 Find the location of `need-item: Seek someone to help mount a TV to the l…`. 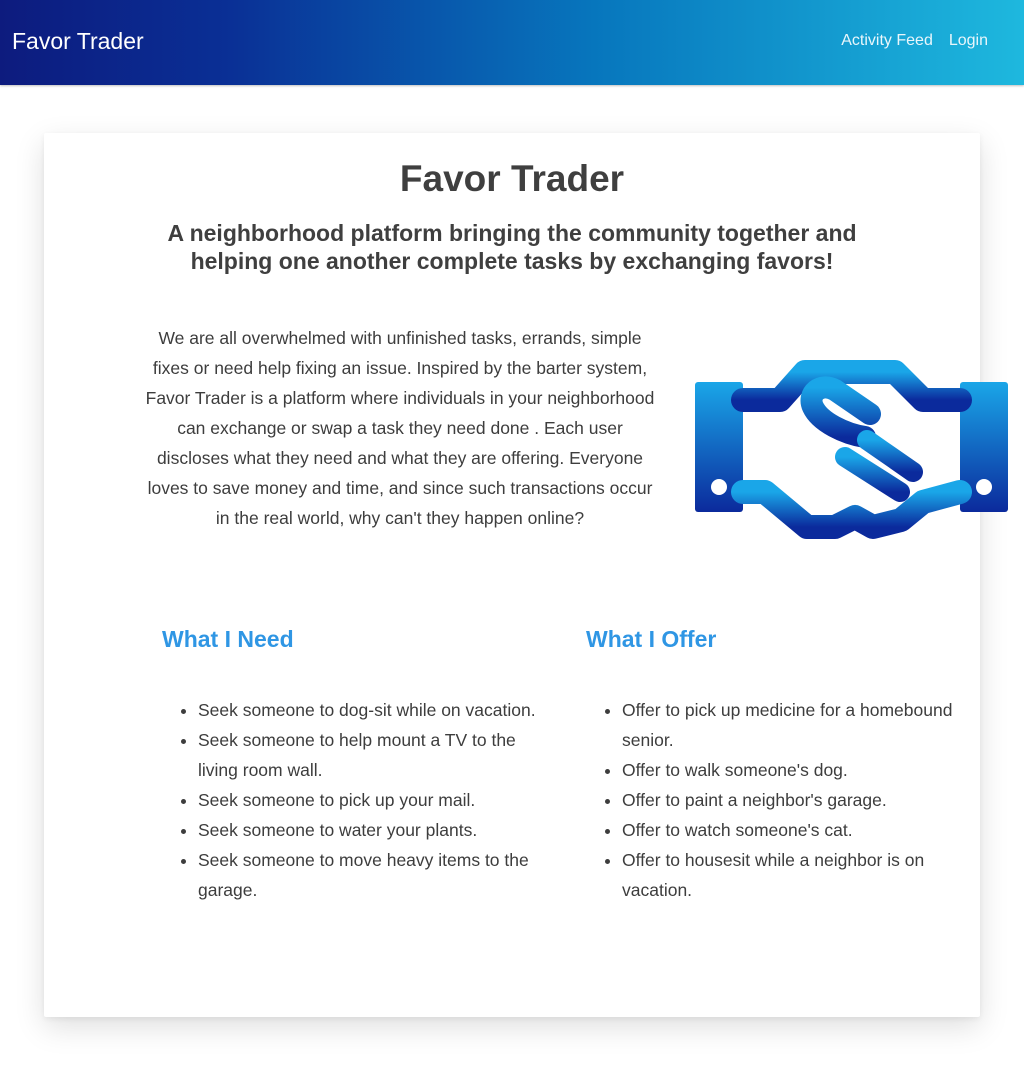

need-item: Seek someone to help mount a TV to the l… is located at coordinates (370, 755).